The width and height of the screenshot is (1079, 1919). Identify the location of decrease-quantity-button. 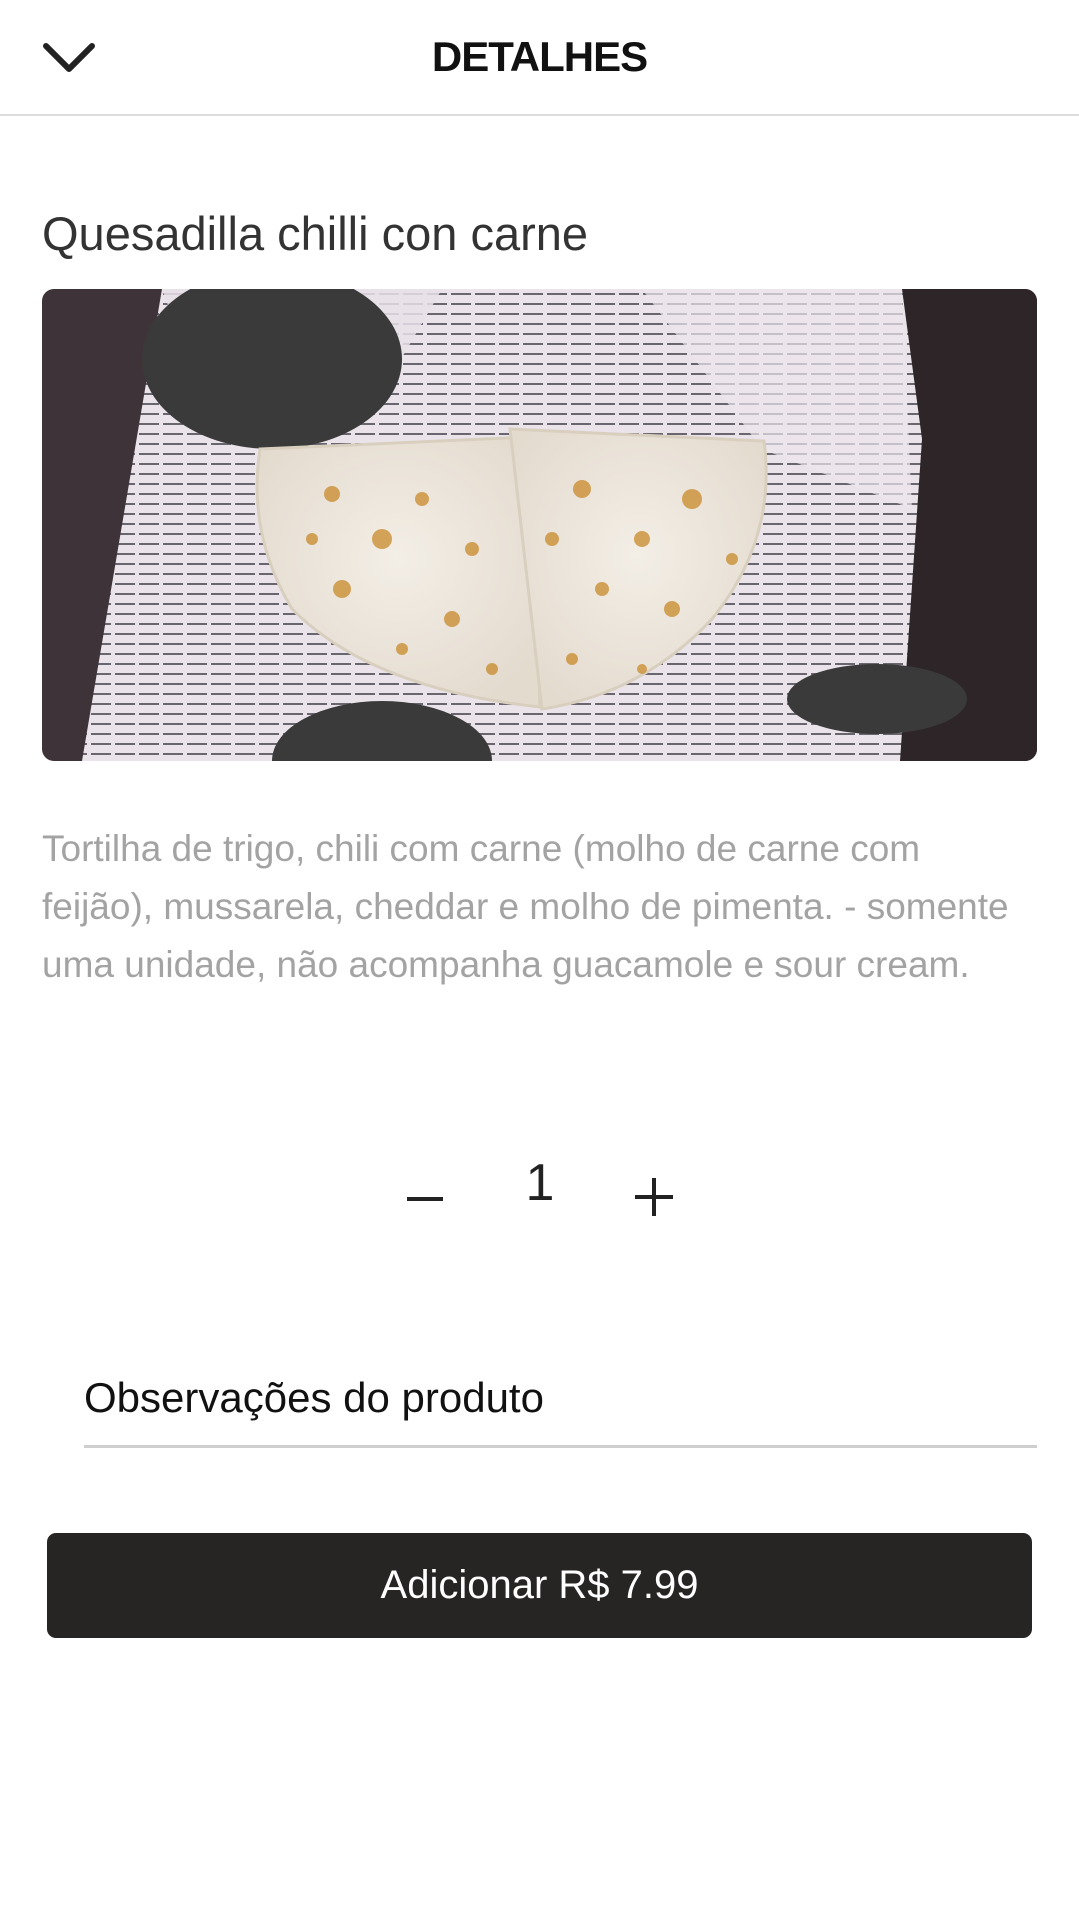
(425, 1197).